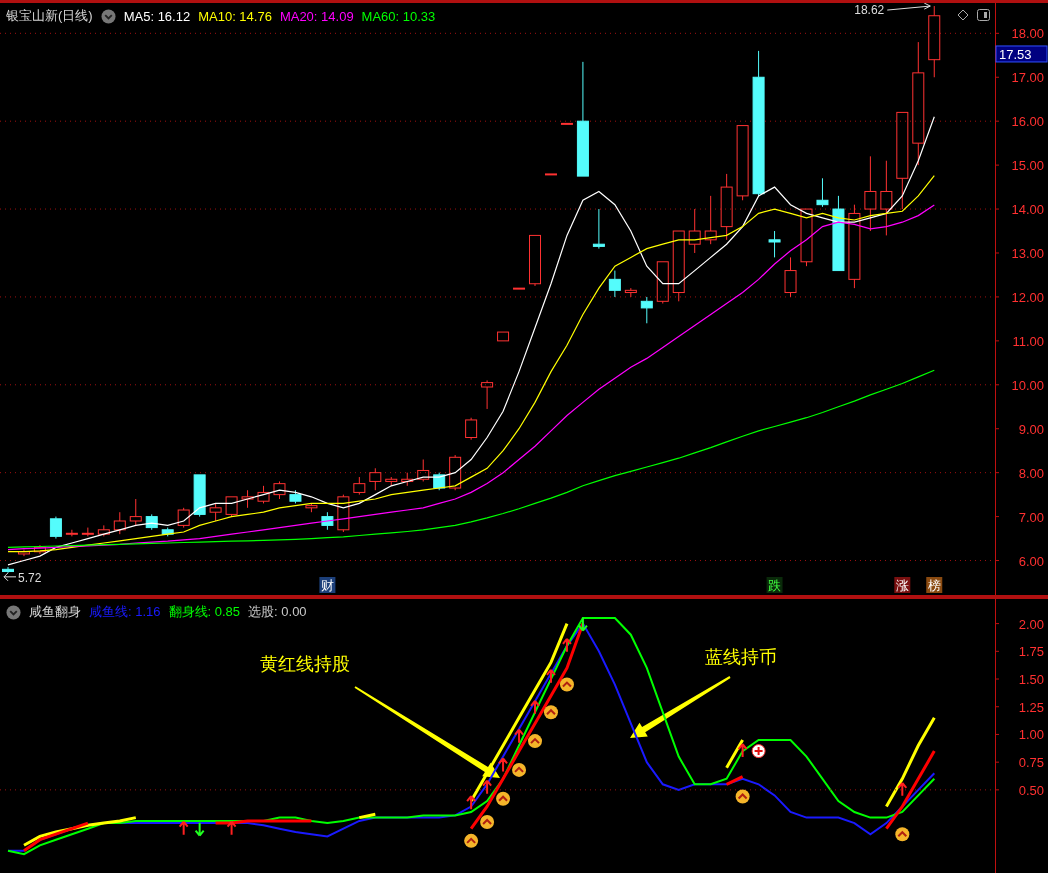 The height and width of the screenshot is (873, 1048). What do you see at coordinates (204, 612) in the screenshot?
I see `legend-value: 翻身线: 0.85` at bounding box center [204, 612].